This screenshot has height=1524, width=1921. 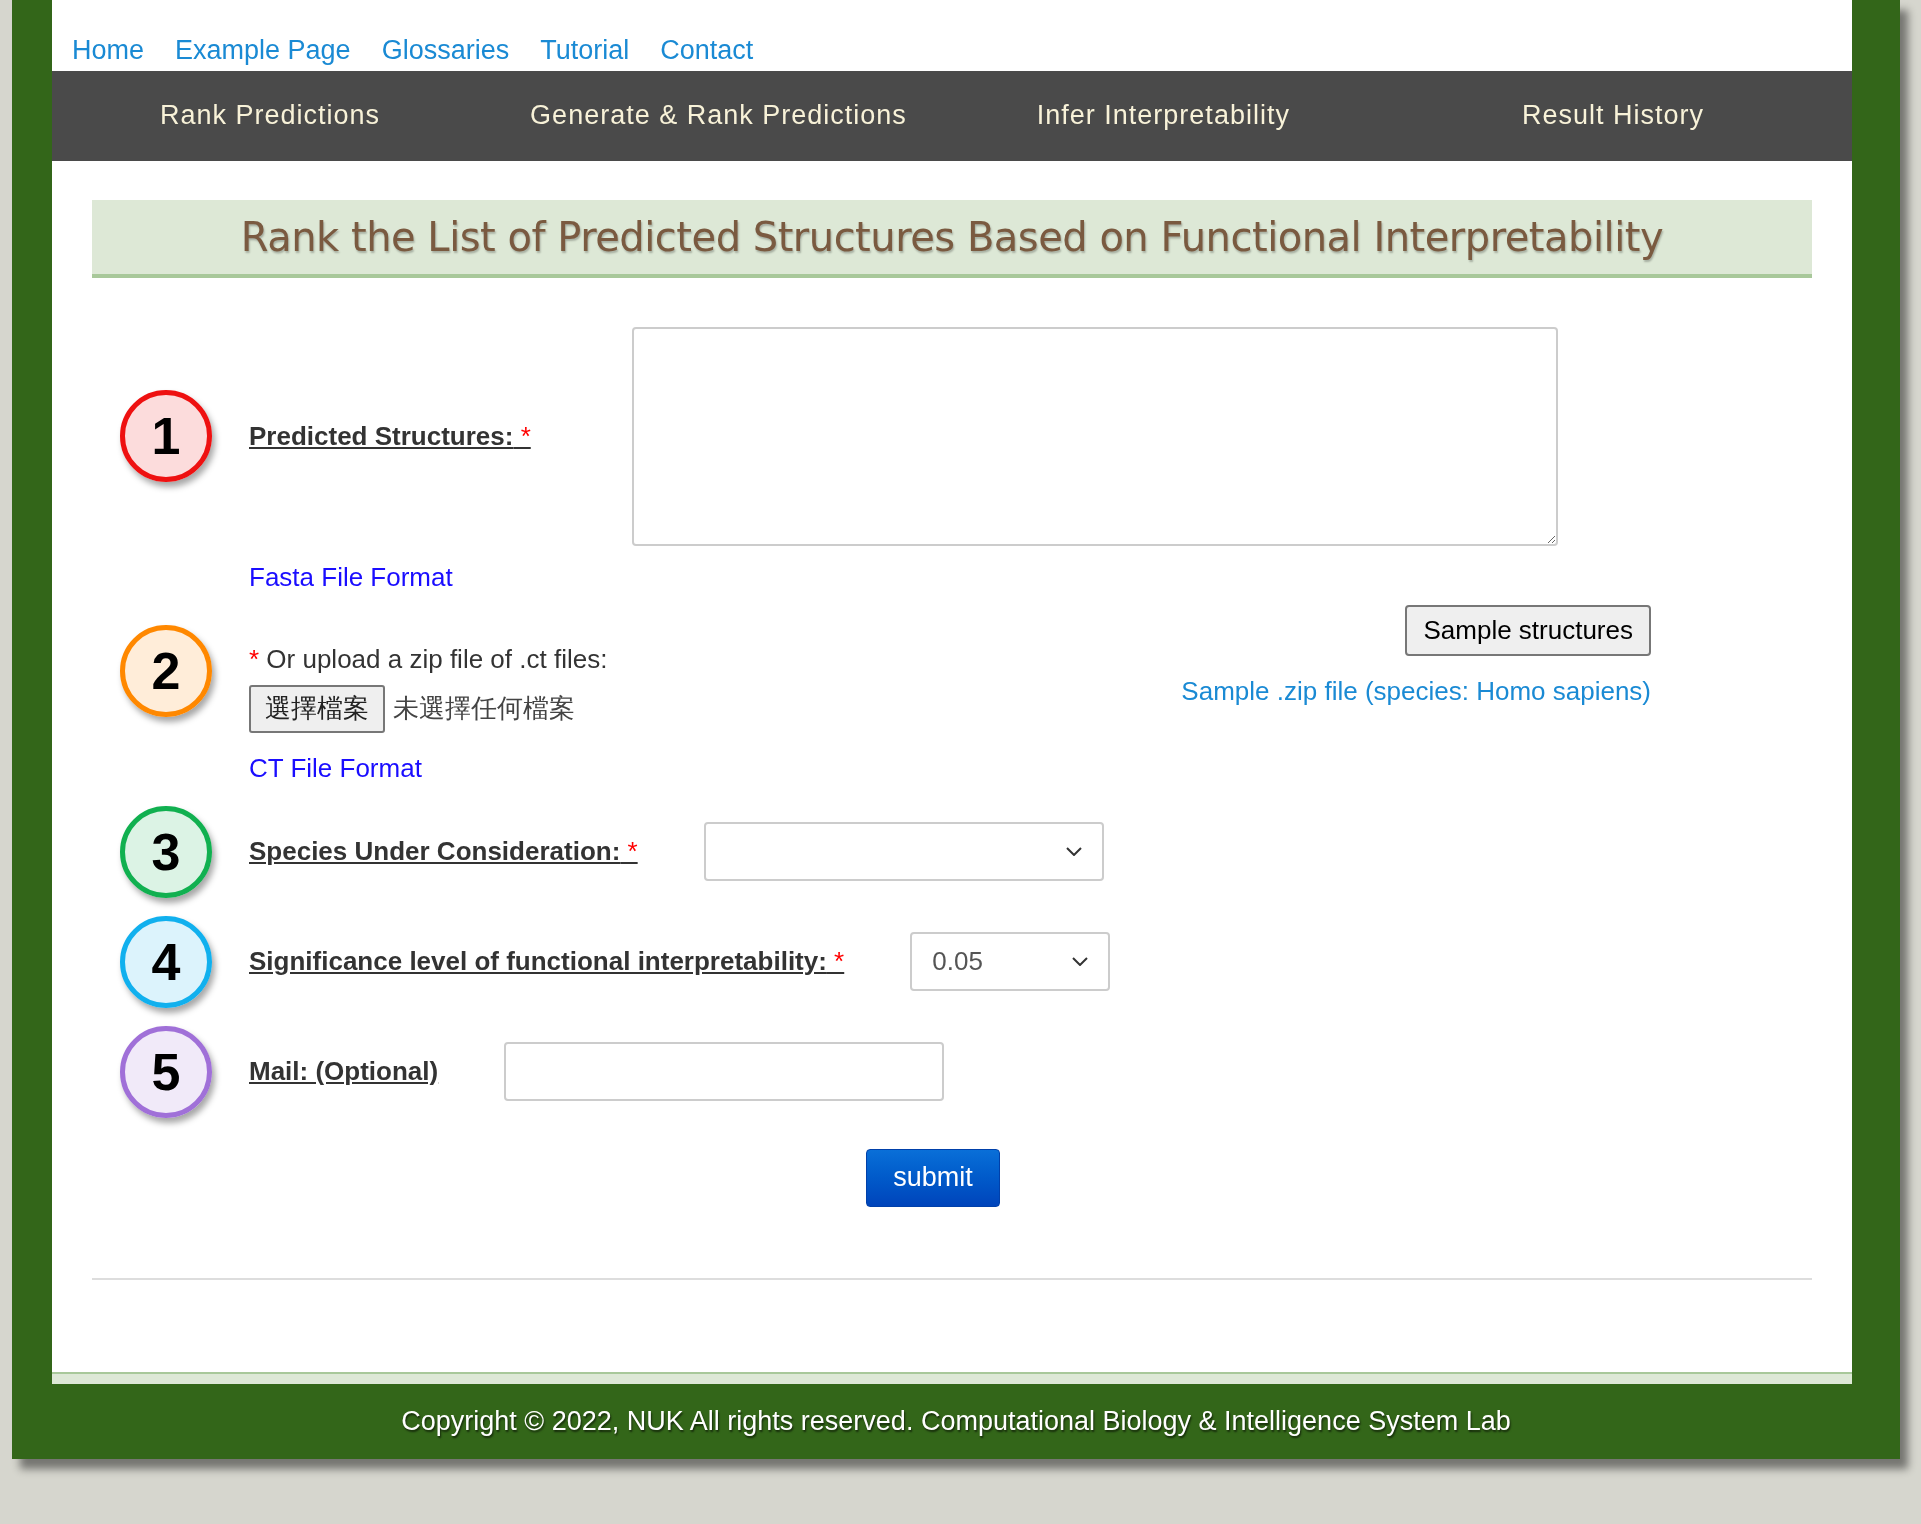 What do you see at coordinates (351, 577) in the screenshot?
I see `fasta-format-link: Fasta File Format` at bounding box center [351, 577].